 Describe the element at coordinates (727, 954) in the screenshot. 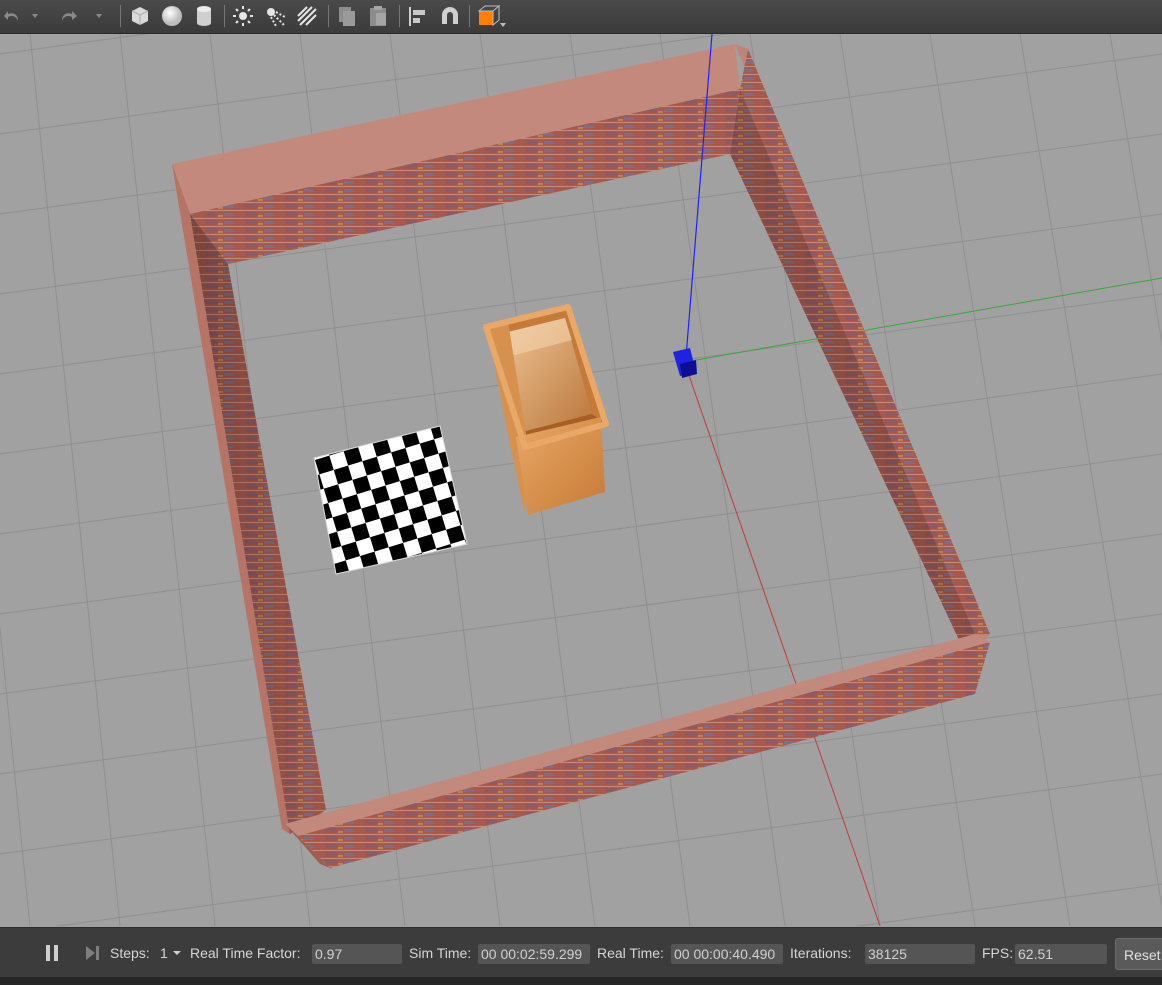

I see `real-time-field: 00 00:00:40.490` at that location.